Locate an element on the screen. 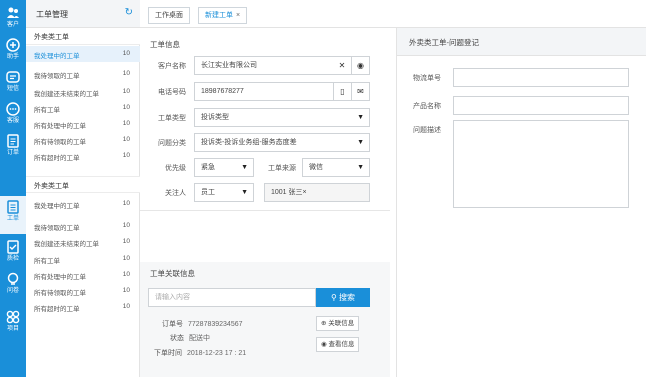  rail-label: 订单 is located at coordinates (12, 153).